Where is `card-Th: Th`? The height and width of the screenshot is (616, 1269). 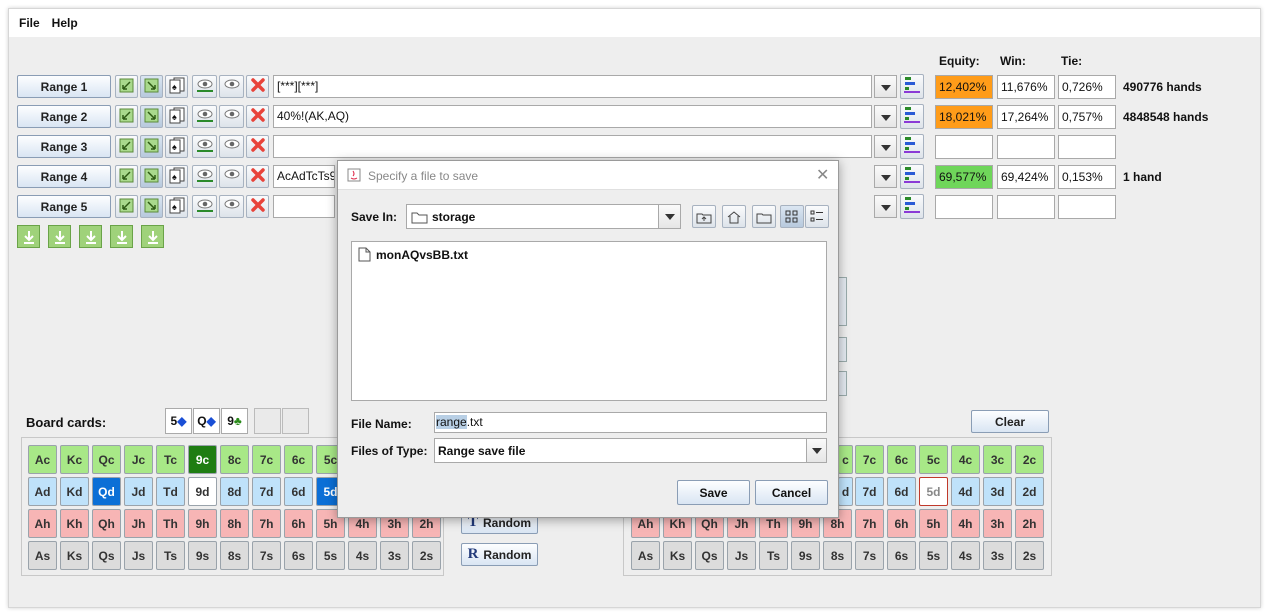
card-Th: Th is located at coordinates (170, 523).